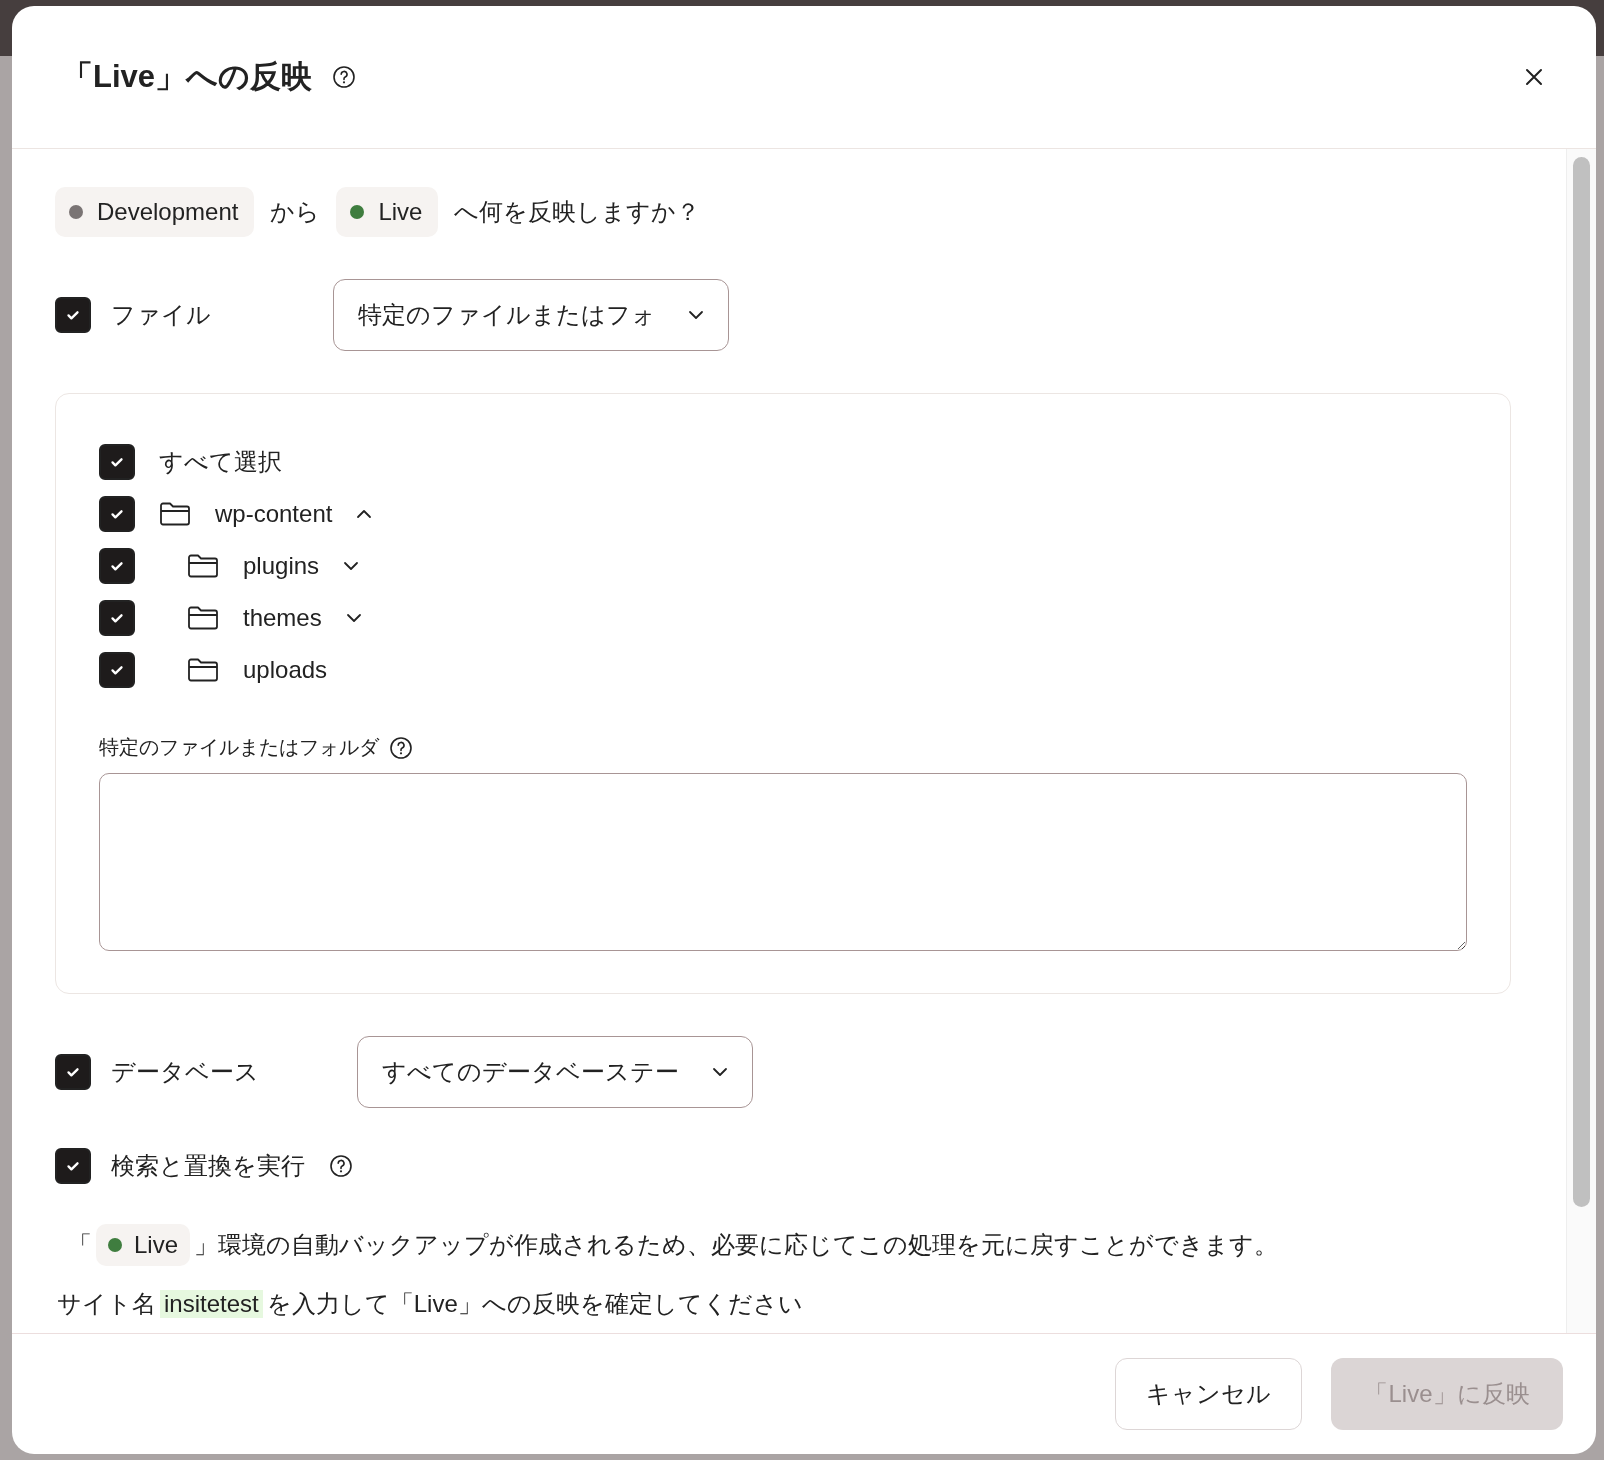 This screenshot has height=1460, width=1604. What do you see at coordinates (1208, 1394) in the screenshot?
I see `cancel-button: キャンセル` at bounding box center [1208, 1394].